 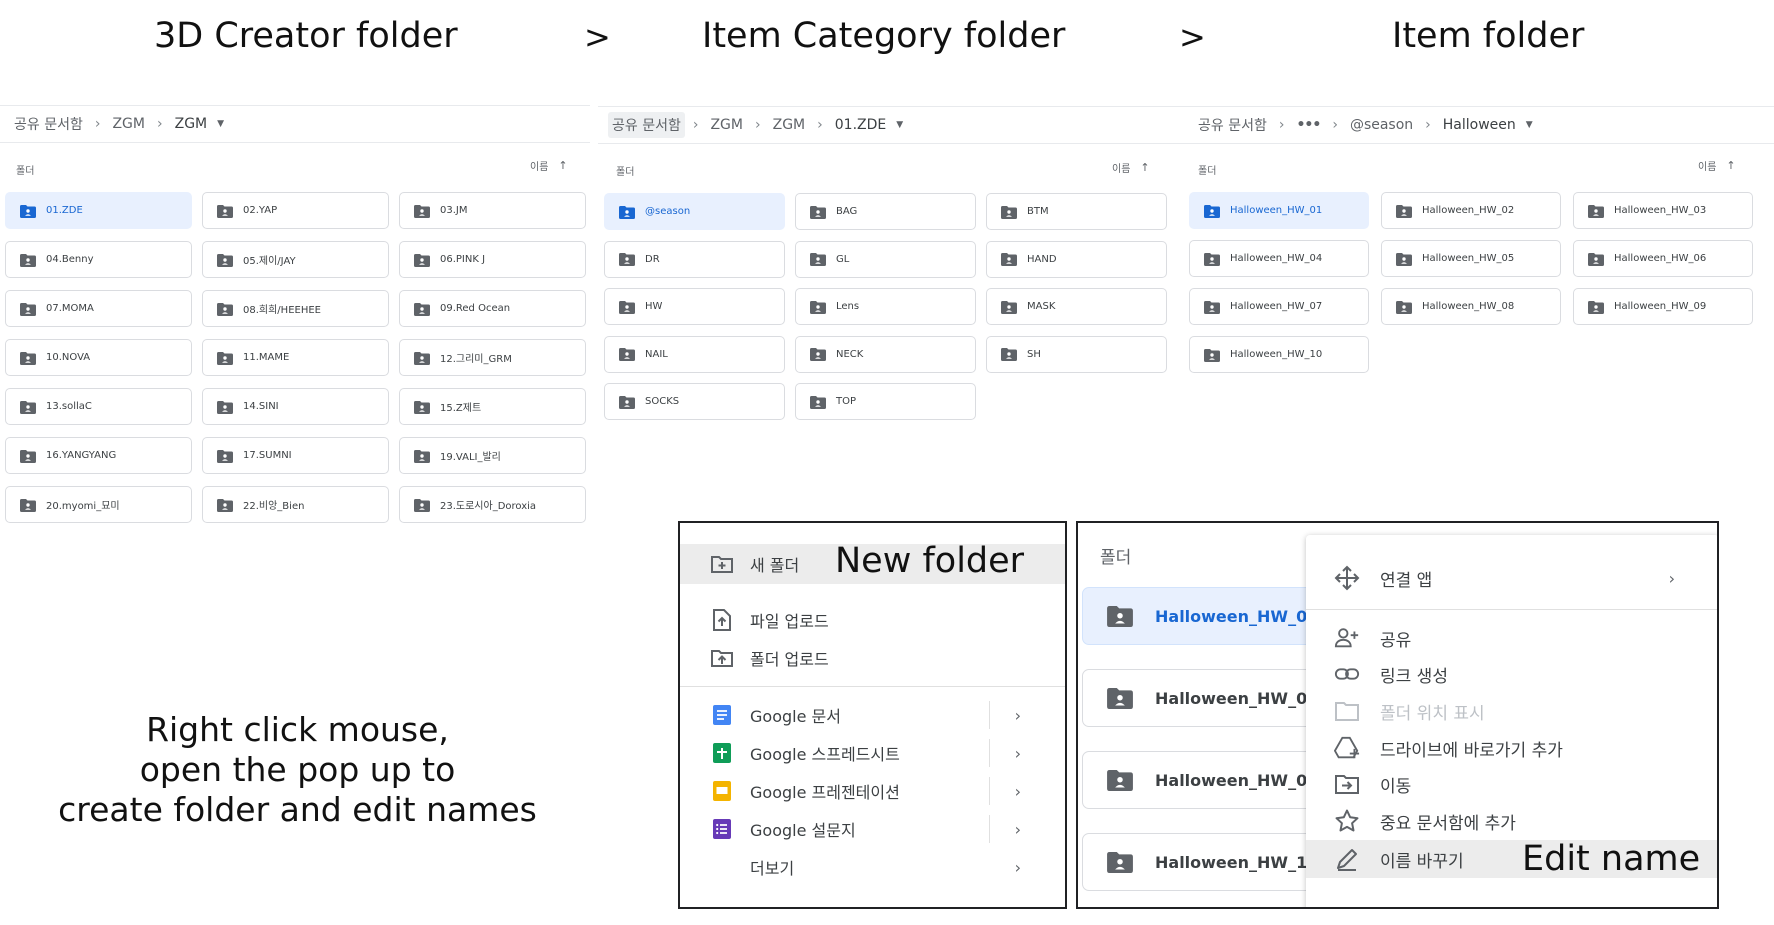 I want to click on menu-item-google-slides: Google 프레젠테이션 ›, so click(x=872, y=791).